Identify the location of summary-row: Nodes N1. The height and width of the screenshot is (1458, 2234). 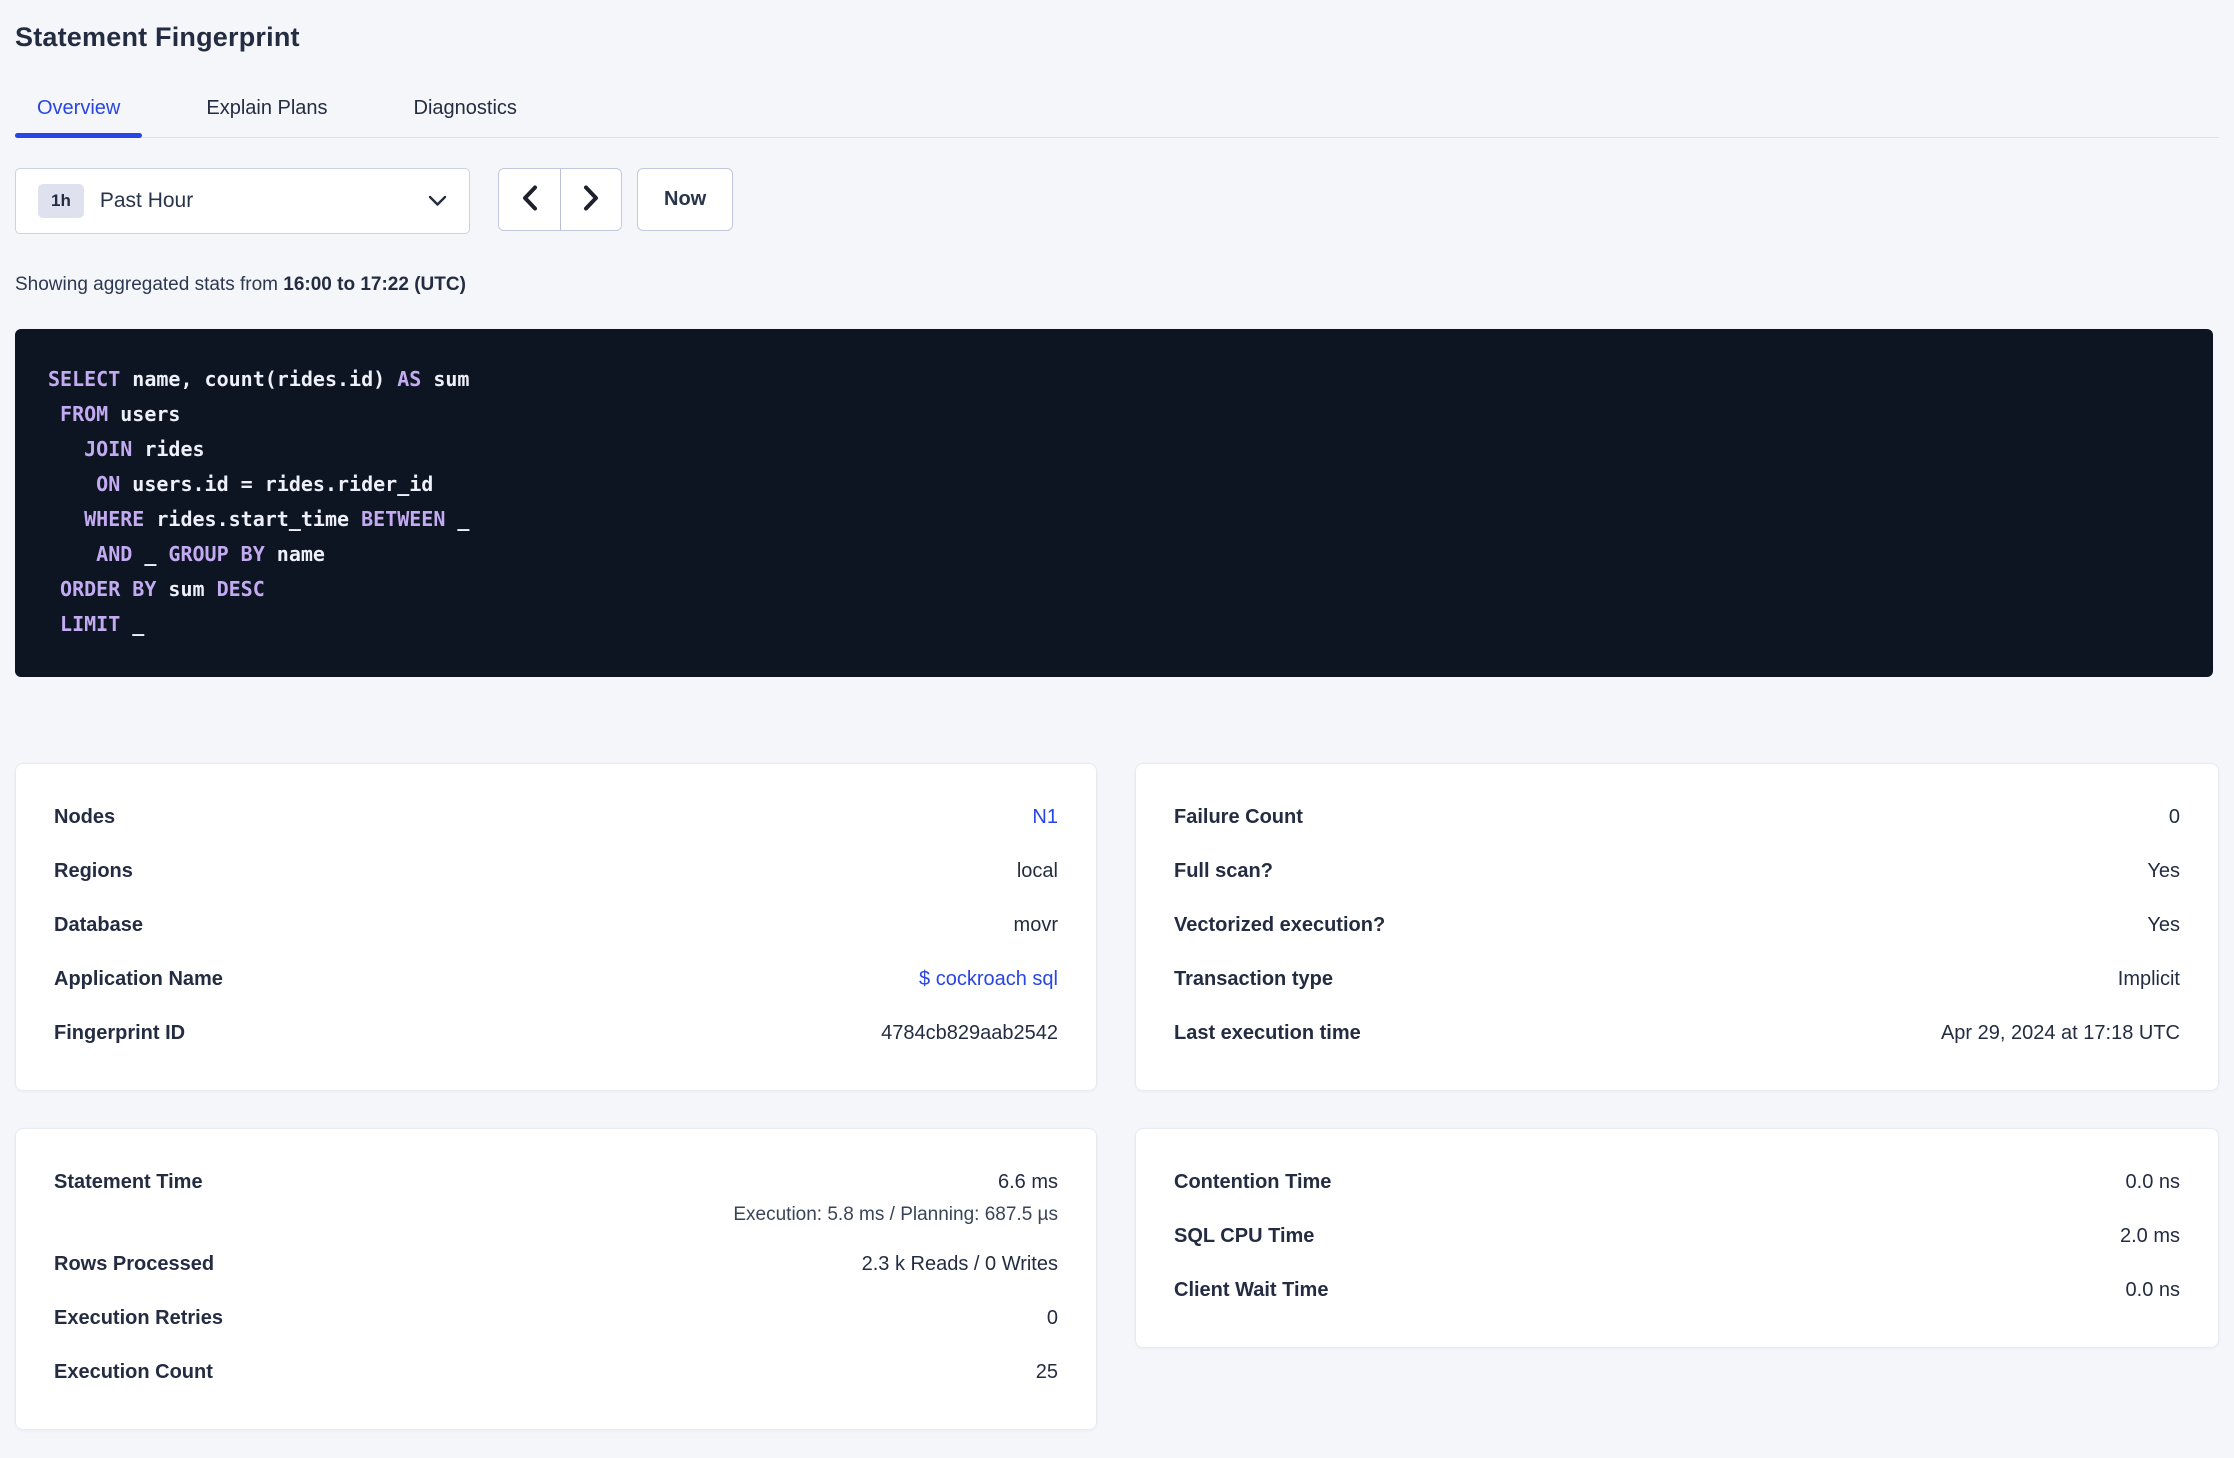
(556, 817).